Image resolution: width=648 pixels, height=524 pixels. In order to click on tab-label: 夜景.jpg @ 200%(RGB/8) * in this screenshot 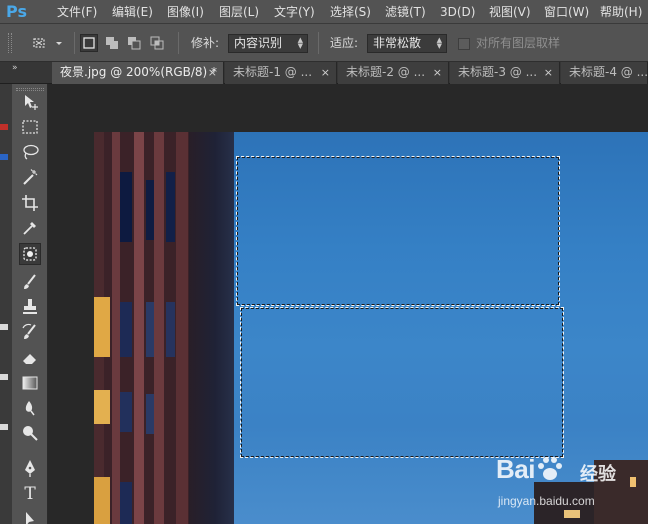, I will do `click(139, 72)`.